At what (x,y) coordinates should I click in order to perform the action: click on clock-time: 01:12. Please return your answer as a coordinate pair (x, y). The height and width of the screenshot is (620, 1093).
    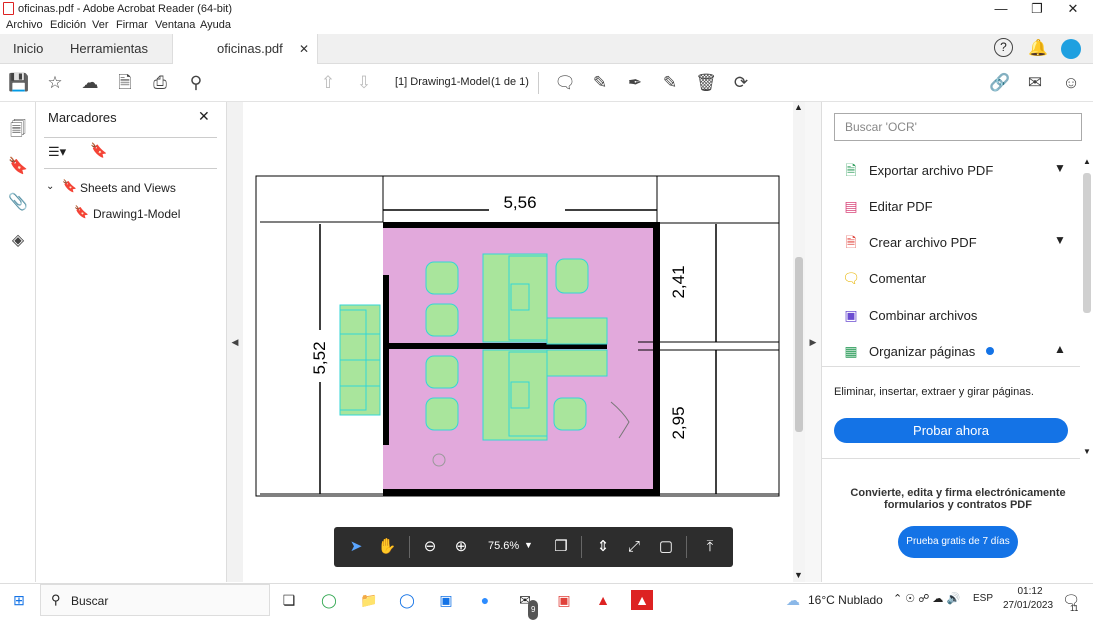
    Looking at the image, I should click on (1030, 591).